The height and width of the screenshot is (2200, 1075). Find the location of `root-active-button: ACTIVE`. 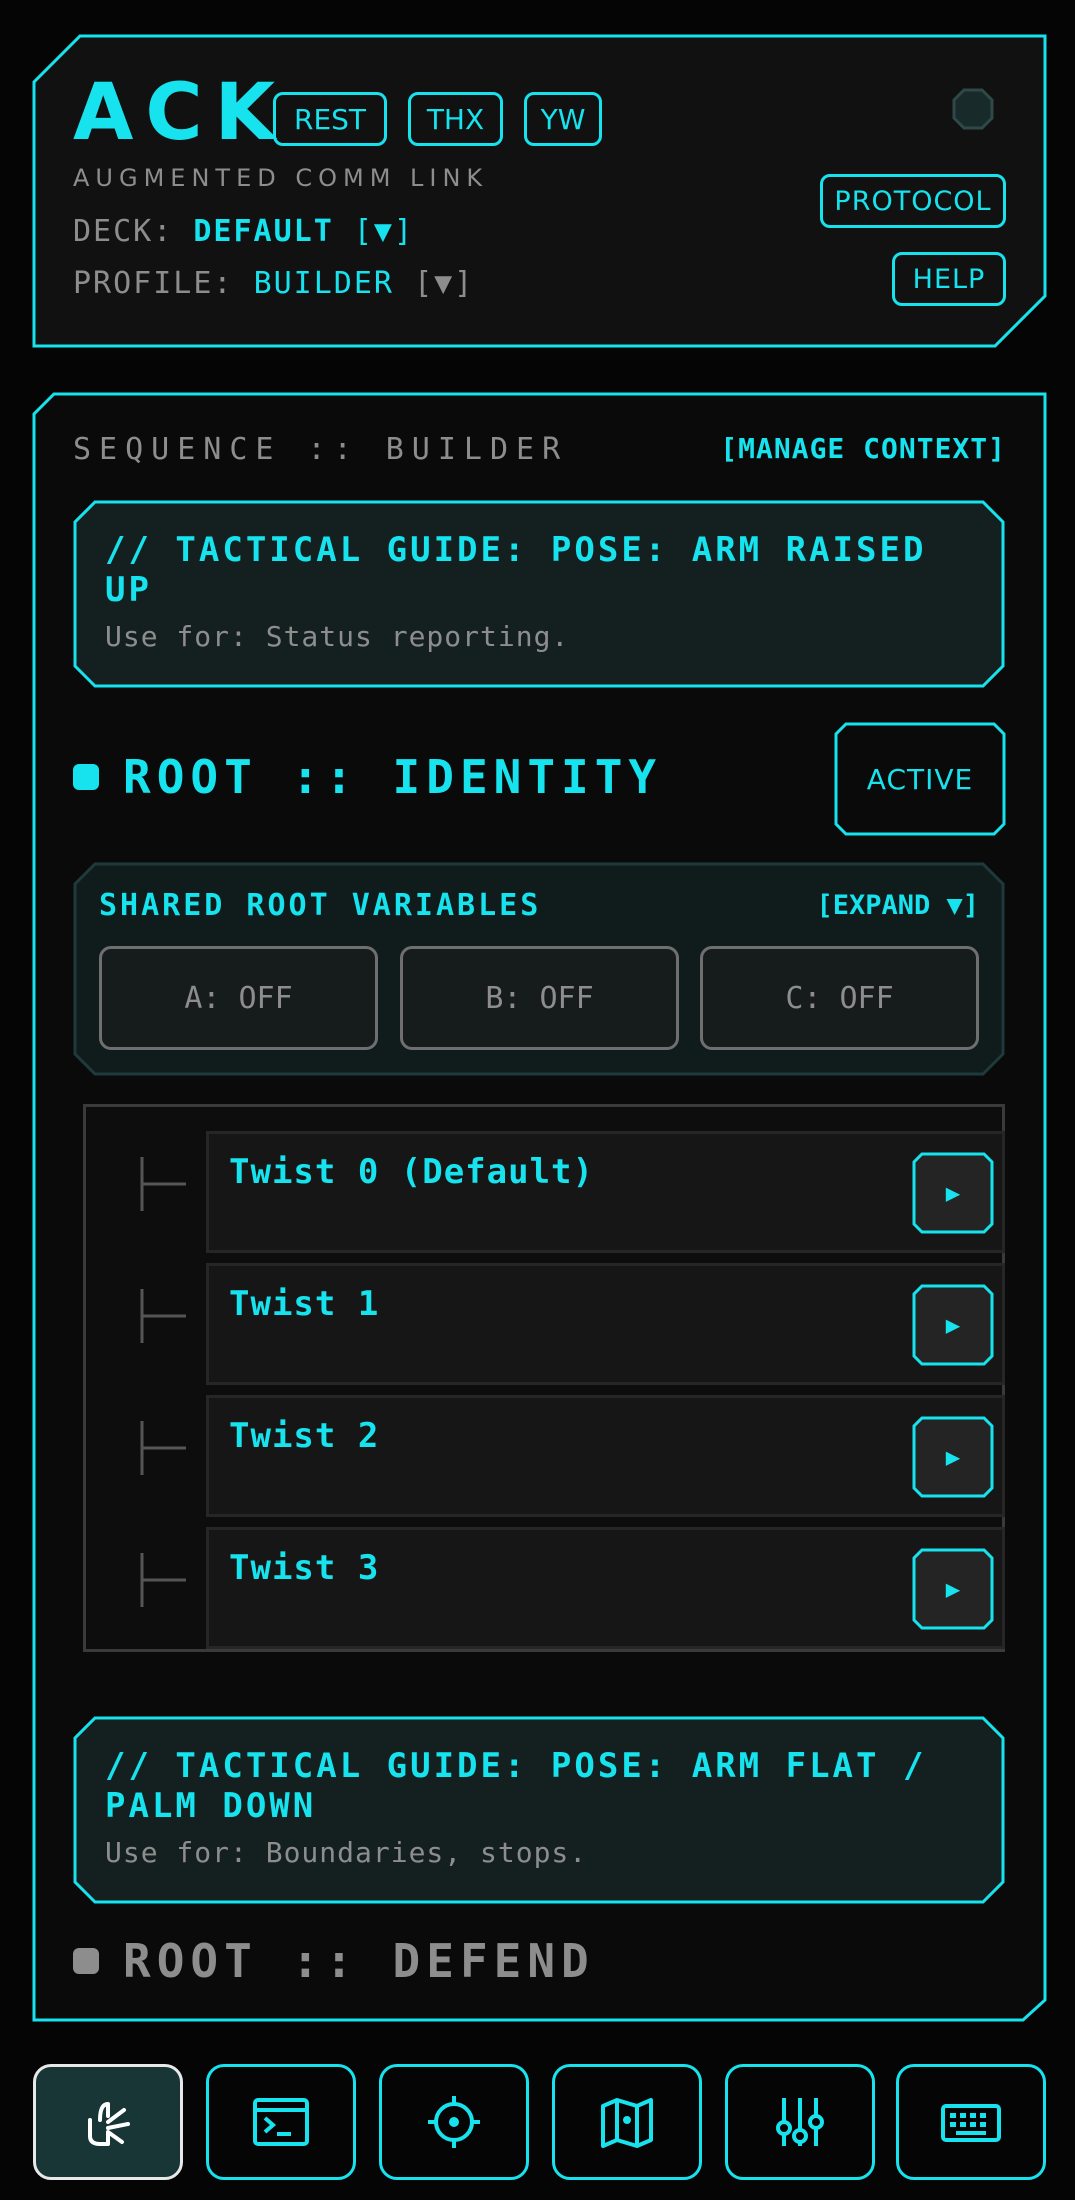

root-active-button: ACTIVE is located at coordinates (920, 779).